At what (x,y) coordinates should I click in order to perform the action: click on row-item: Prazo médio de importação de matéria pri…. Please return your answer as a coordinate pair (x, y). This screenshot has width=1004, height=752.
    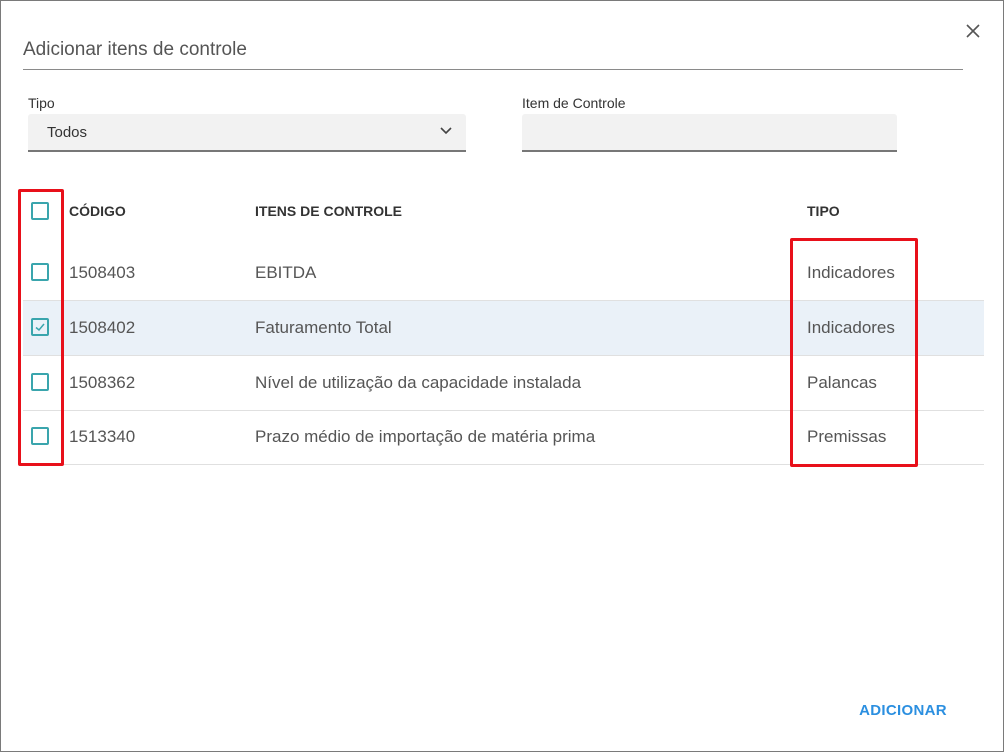
    Looking at the image, I should click on (425, 436).